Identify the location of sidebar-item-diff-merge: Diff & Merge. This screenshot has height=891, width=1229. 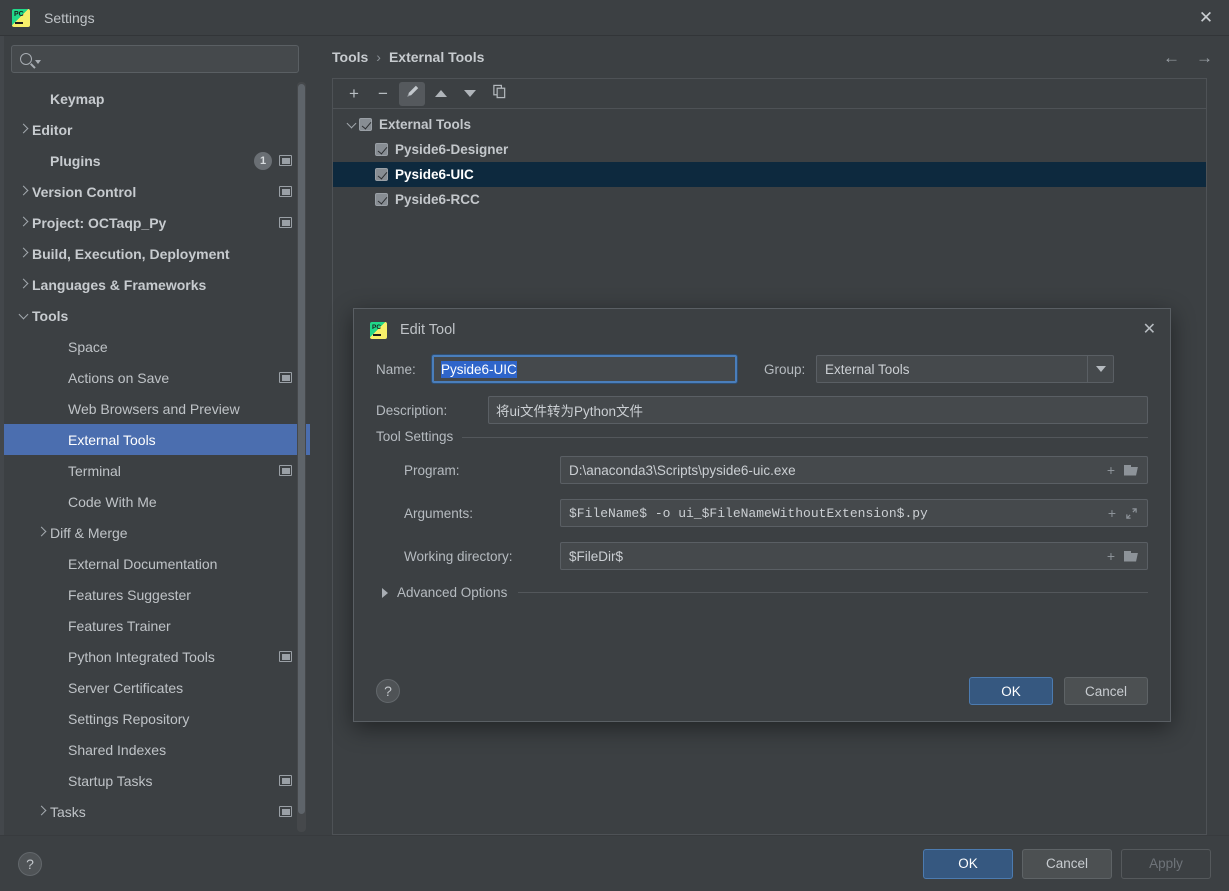
(155, 532).